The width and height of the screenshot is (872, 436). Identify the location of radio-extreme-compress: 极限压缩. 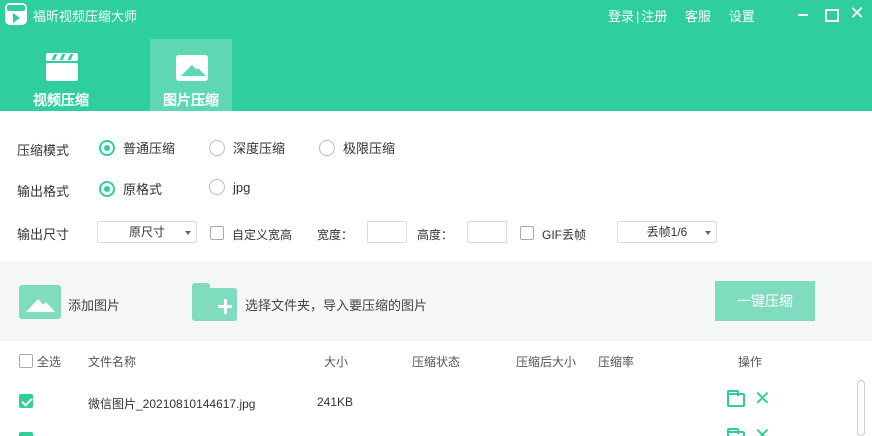
(357, 147).